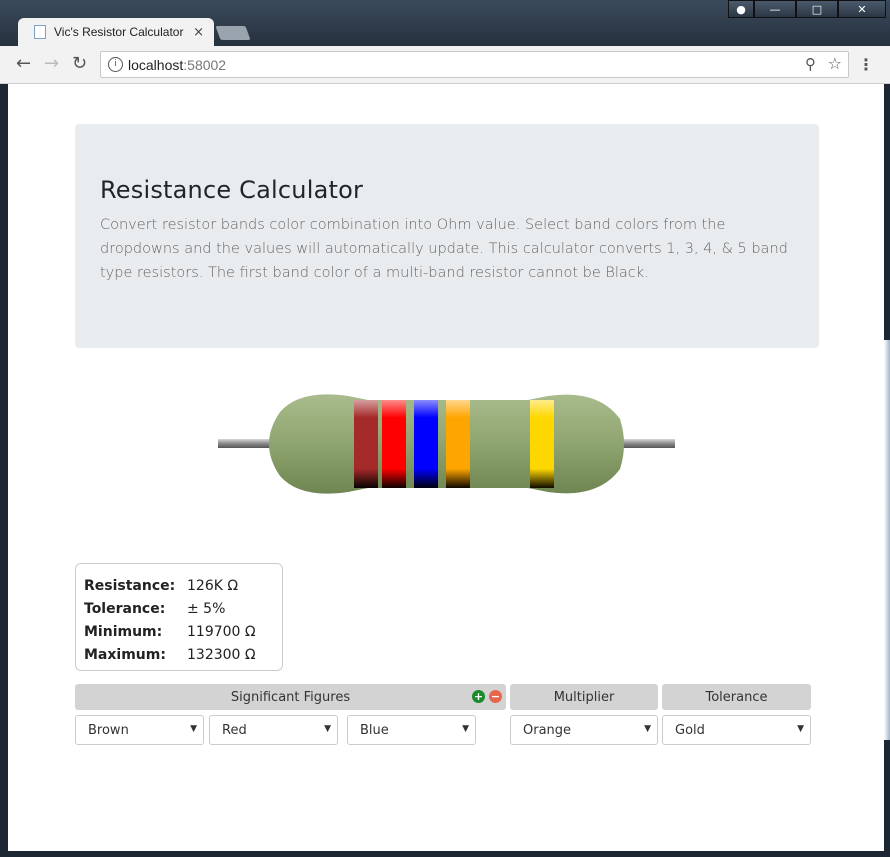  I want to click on page-favicon-icon, so click(40, 32).